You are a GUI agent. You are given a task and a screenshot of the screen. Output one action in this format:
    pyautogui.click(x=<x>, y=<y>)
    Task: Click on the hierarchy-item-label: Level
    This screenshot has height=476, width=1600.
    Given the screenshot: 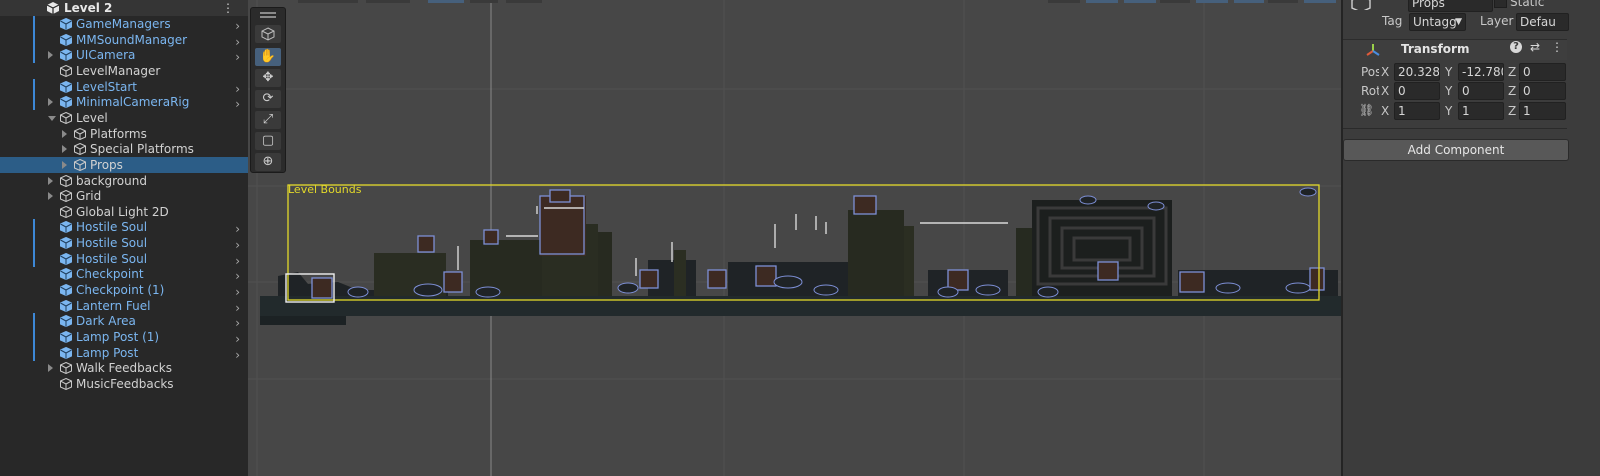 What is the action you would take?
    pyautogui.click(x=92, y=117)
    